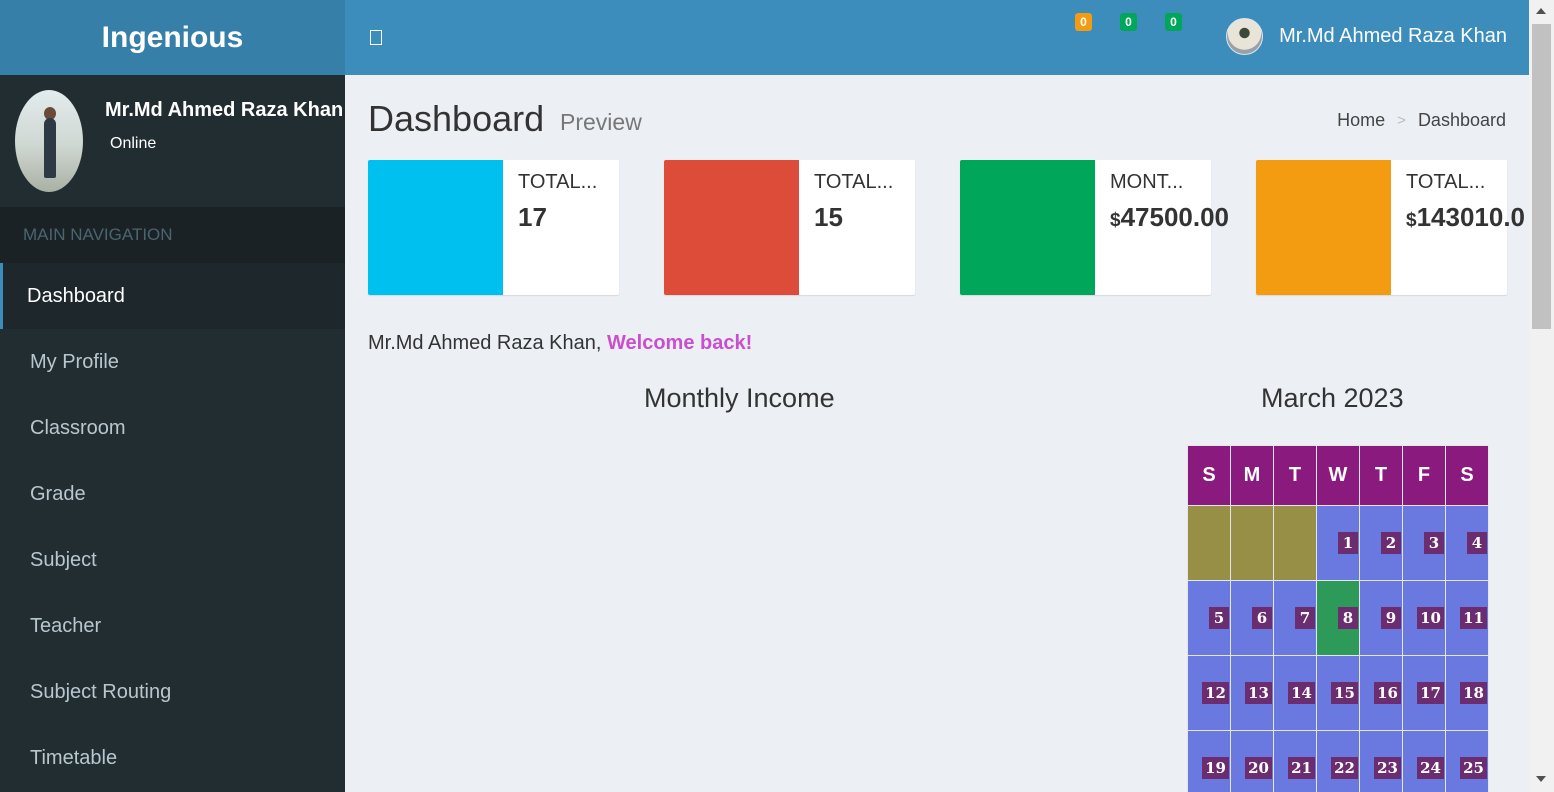 Image resolution: width=1554 pixels, height=792 pixels. I want to click on calendar-weekday: W, so click(1338, 475).